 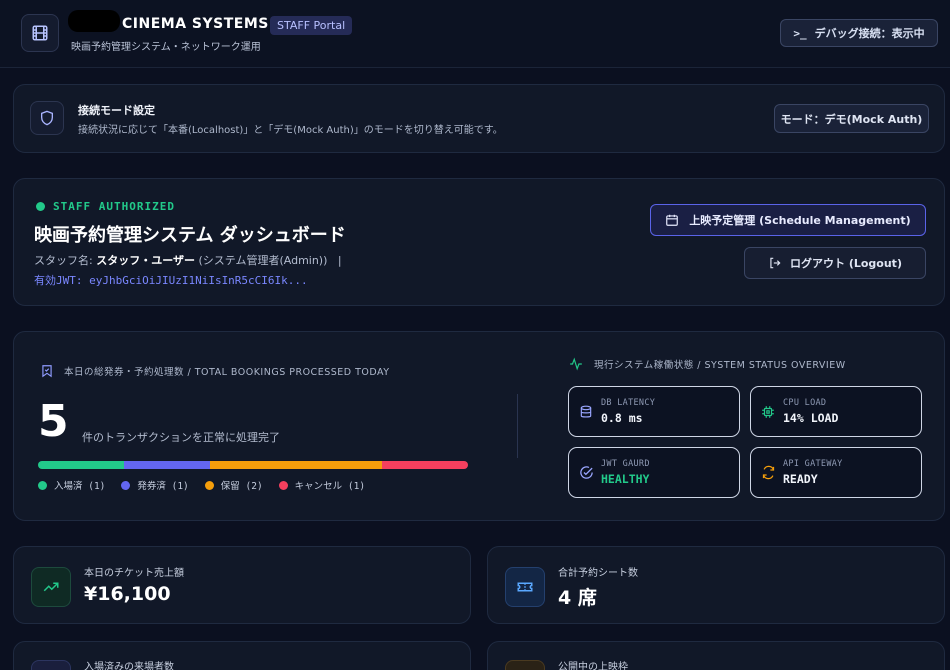 I want to click on checked-in-card: 入場済みの来場者数, so click(x=242, y=655).